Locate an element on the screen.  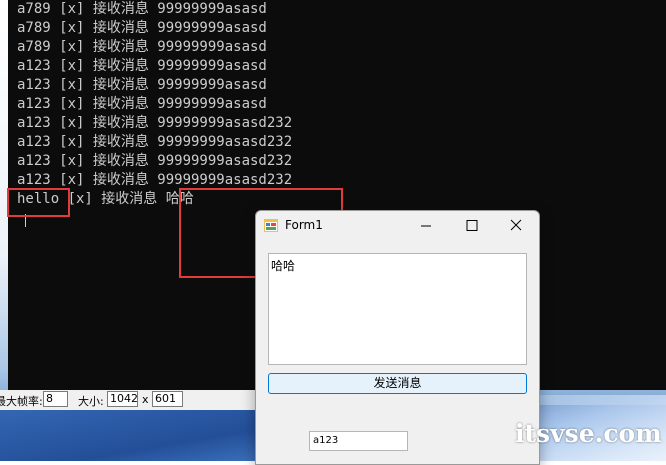
height-input: 601 is located at coordinates (167, 399).